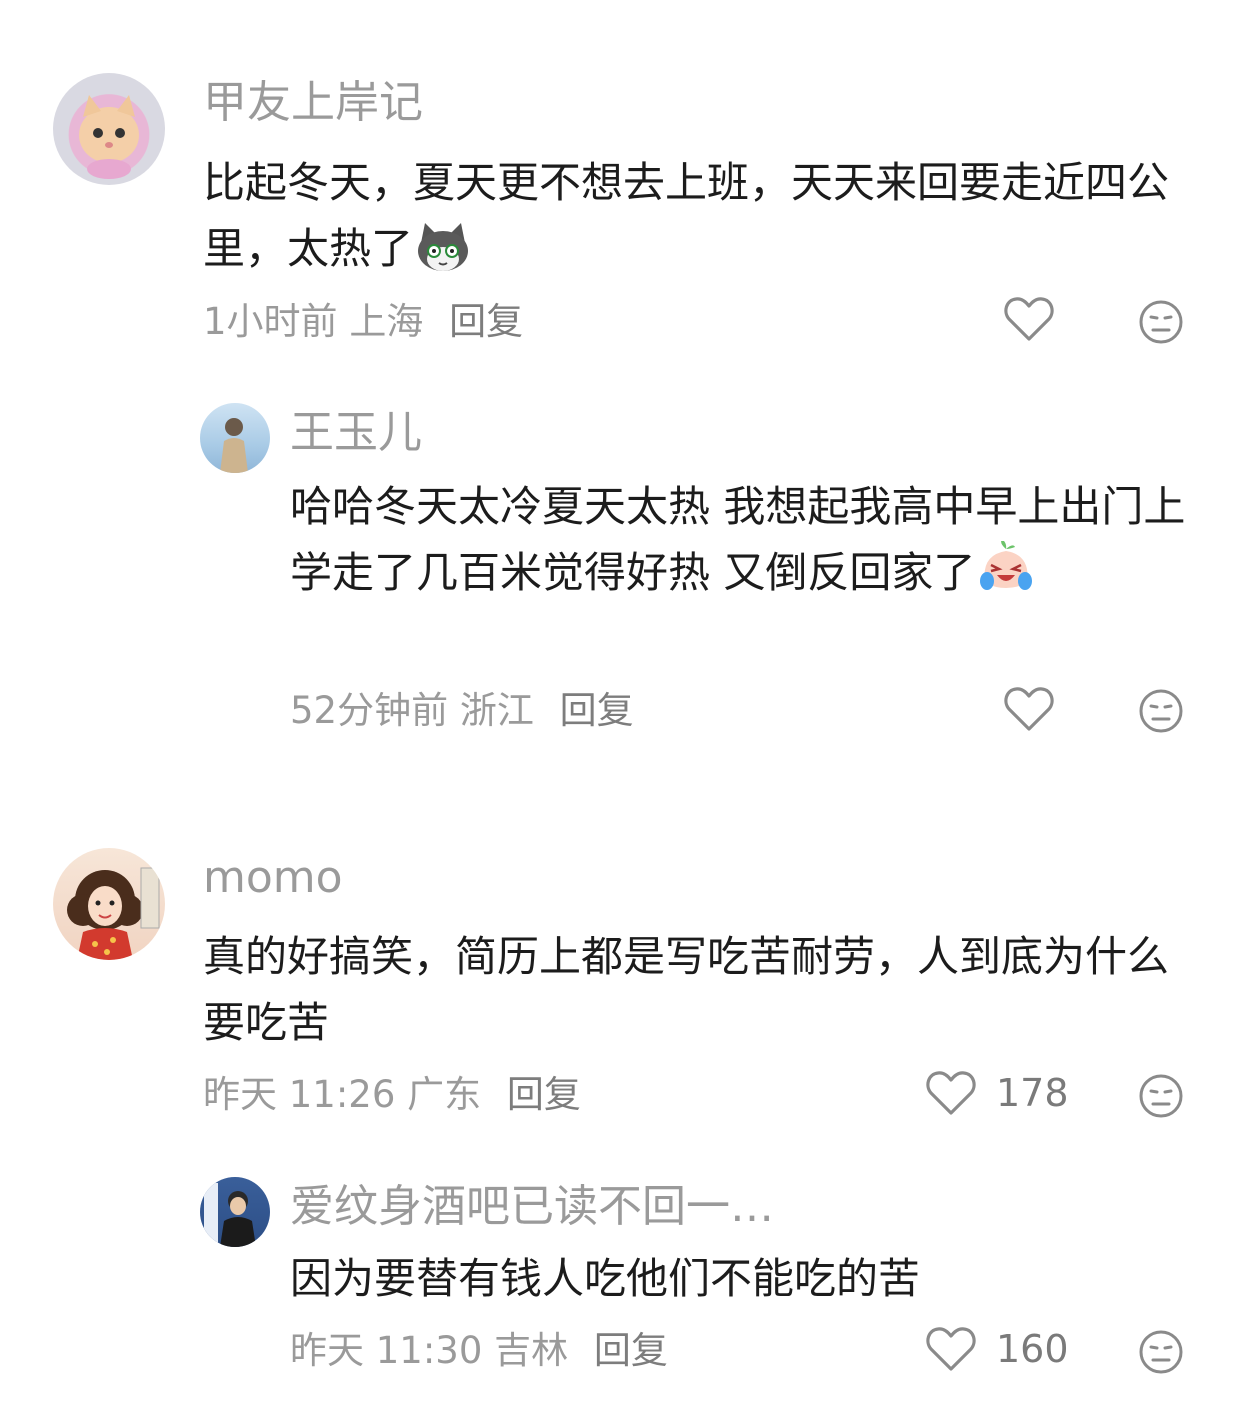 Image resolution: width=1260 pixels, height=1420 pixels. What do you see at coordinates (386, 321) in the screenshot?
I see `comment-location: 上海` at bounding box center [386, 321].